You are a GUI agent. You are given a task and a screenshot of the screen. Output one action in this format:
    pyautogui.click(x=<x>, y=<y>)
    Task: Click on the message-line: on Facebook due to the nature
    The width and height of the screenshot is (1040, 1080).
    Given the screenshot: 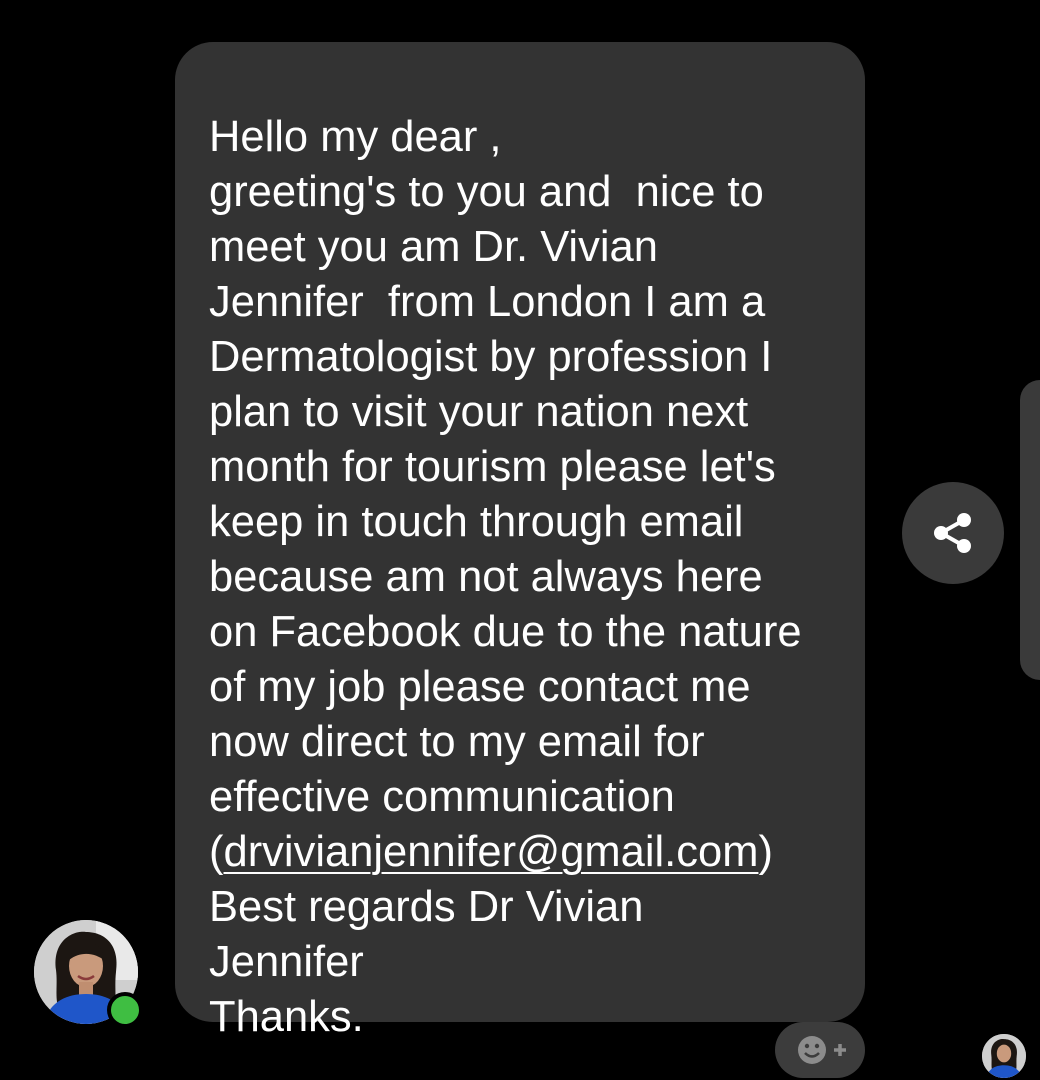 What is the action you would take?
    pyautogui.click(x=505, y=632)
    